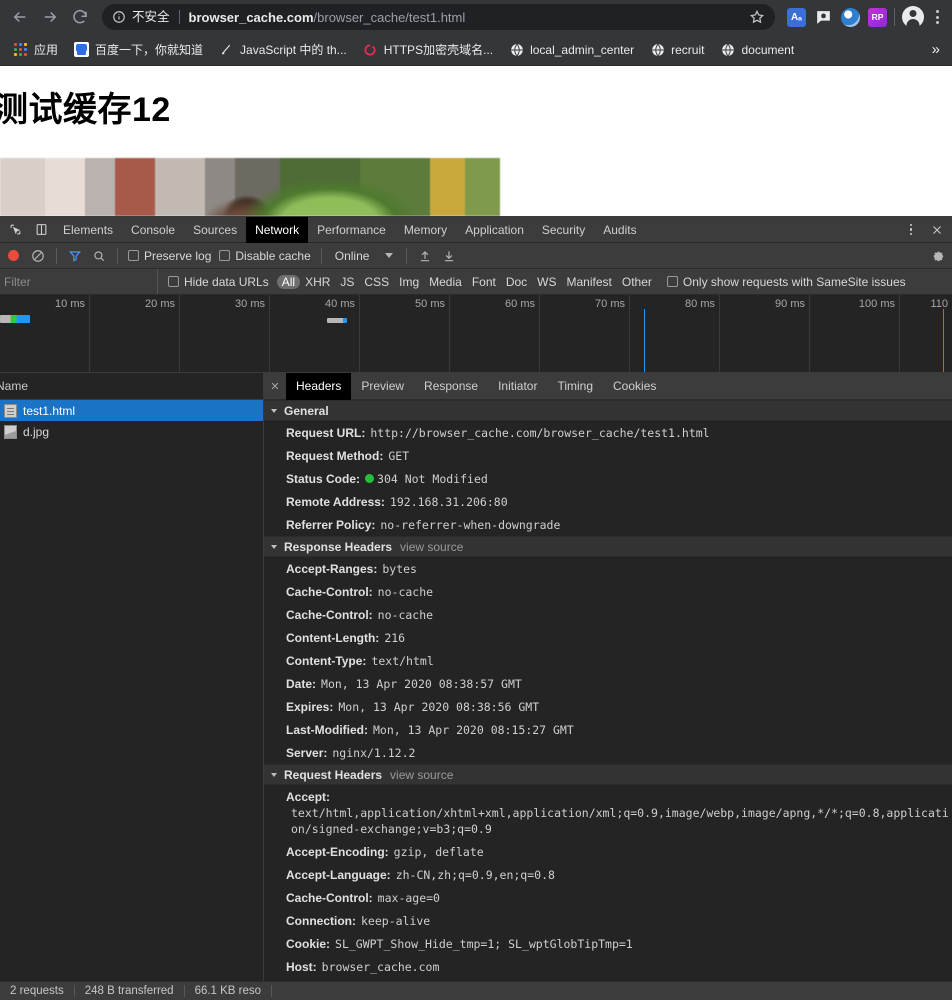 The width and height of the screenshot is (952, 1002). I want to click on bookmark-star-icon, so click(757, 17).